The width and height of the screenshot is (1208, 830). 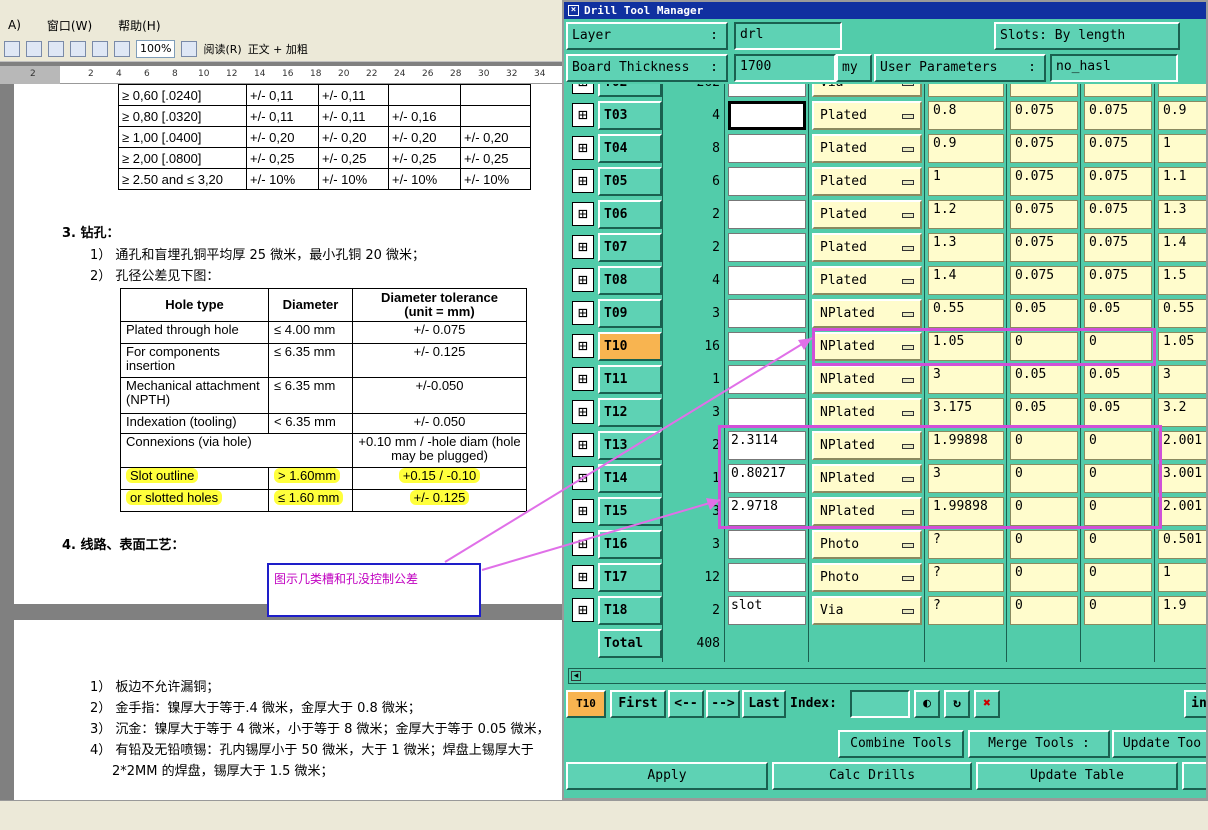 What do you see at coordinates (1182, 379) in the screenshot?
I see `drill-size-field: 3` at bounding box center [1182, 379].